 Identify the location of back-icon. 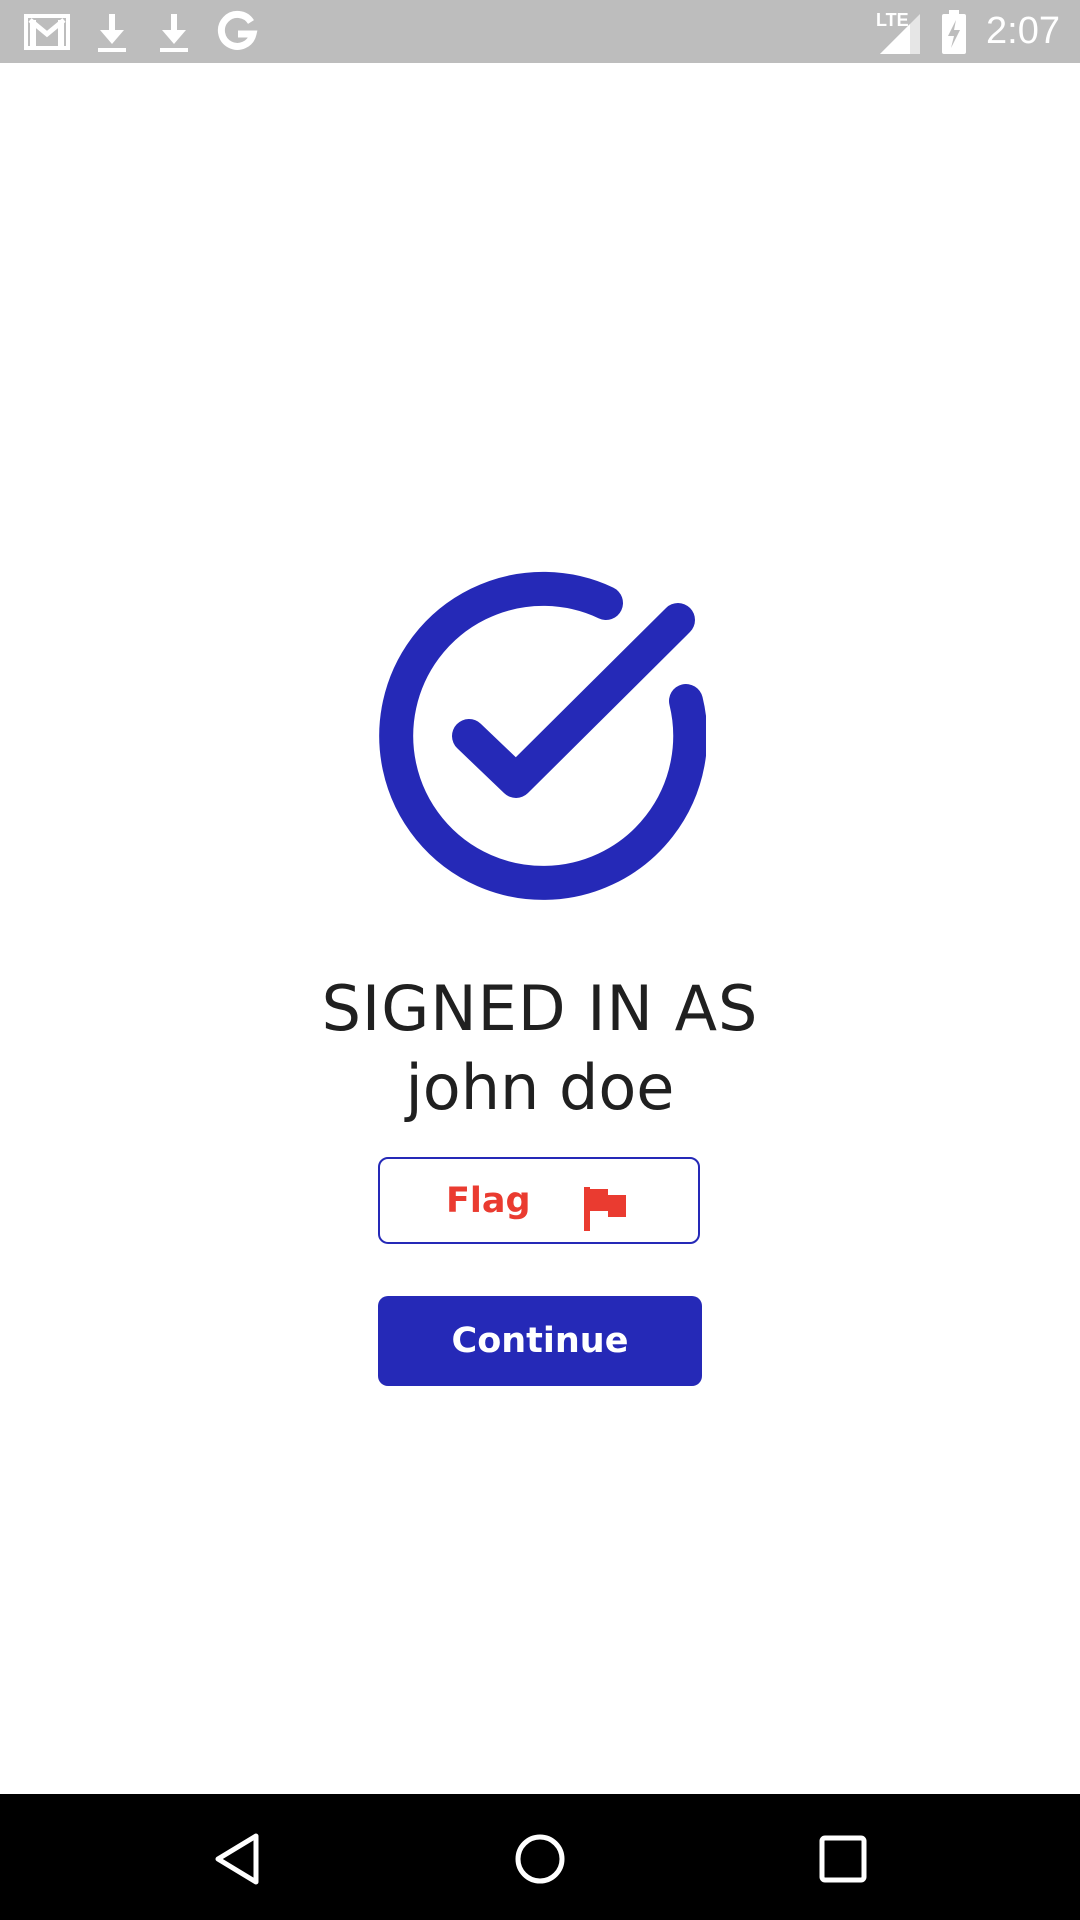
(237, 1859).